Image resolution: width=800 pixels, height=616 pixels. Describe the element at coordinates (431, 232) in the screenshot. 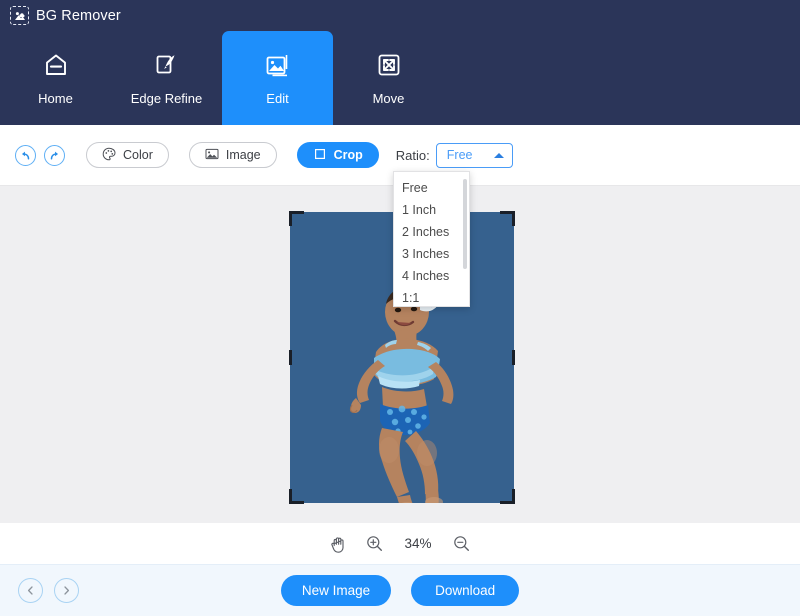

I see `ratio-option-2-inches: 2 Inches` at that location.